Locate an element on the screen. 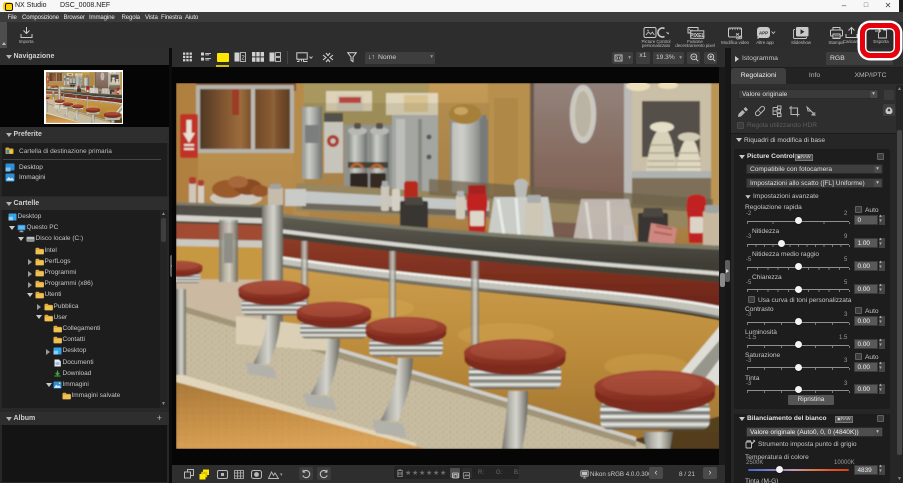  svg-text: 2 is located at coordinates (243, 59).